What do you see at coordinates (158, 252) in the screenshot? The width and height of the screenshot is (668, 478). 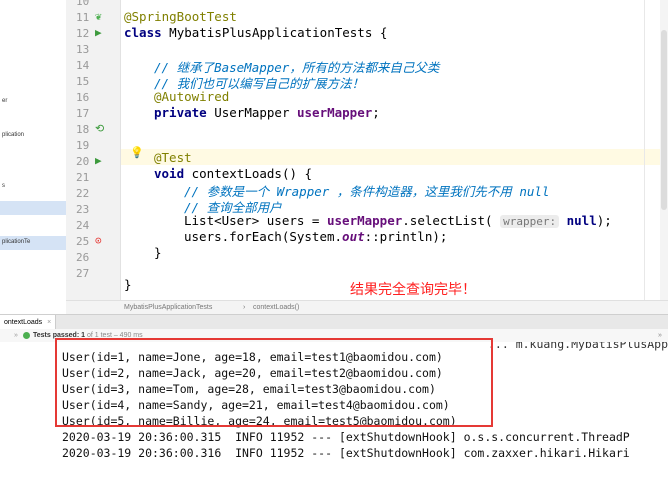 I see `code-line-25: }` at bounding box center [158, 252].